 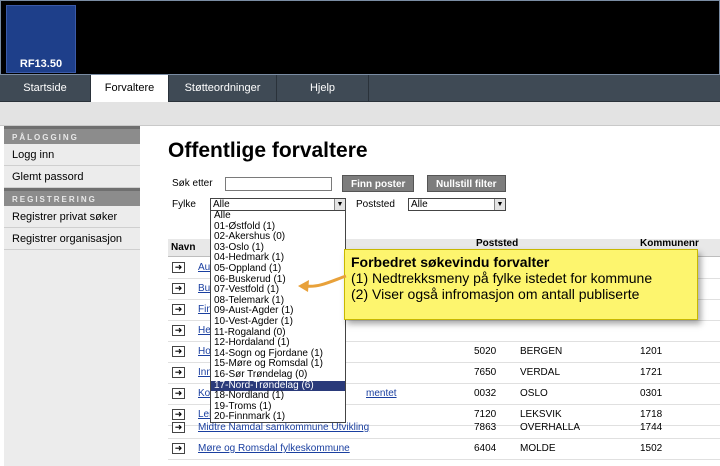 I want to click on county-label: Fylke, so click(x=184, y=204).